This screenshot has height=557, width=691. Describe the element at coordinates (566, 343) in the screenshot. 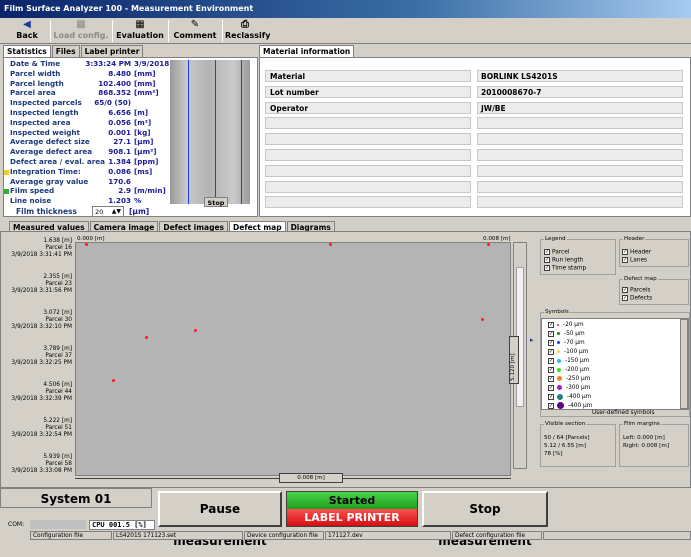

I see `symbol-item: ✓ -70 µm` at that location.